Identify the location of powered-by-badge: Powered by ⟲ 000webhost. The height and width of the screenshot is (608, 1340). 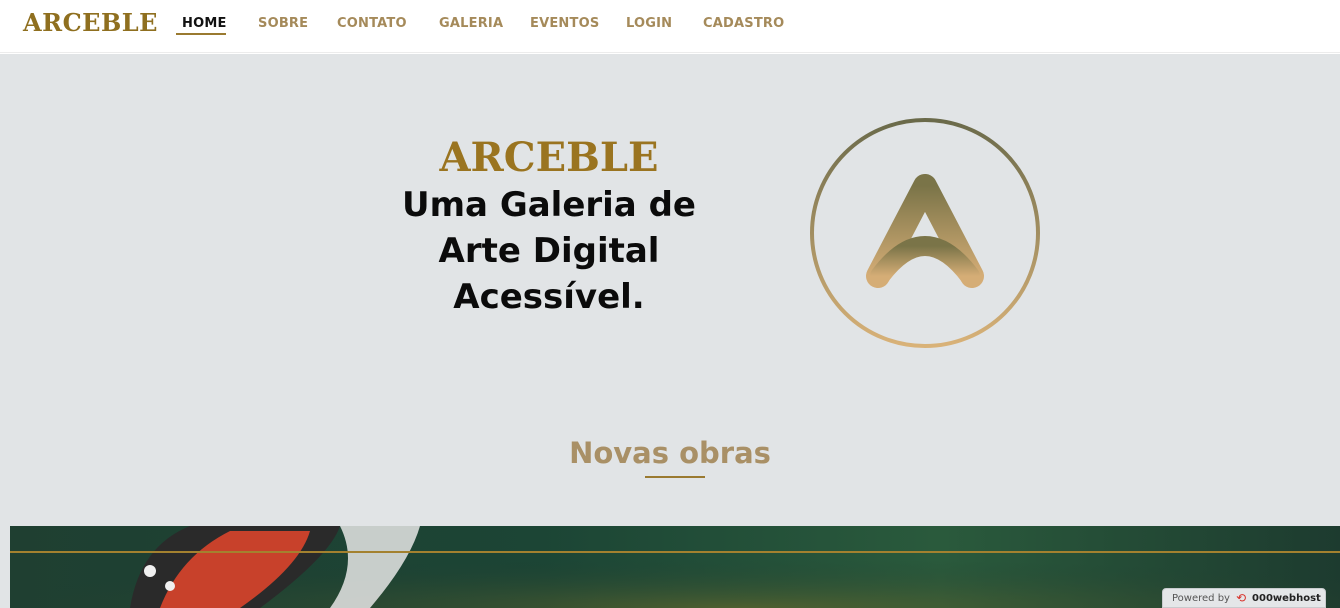
(1244, 598).